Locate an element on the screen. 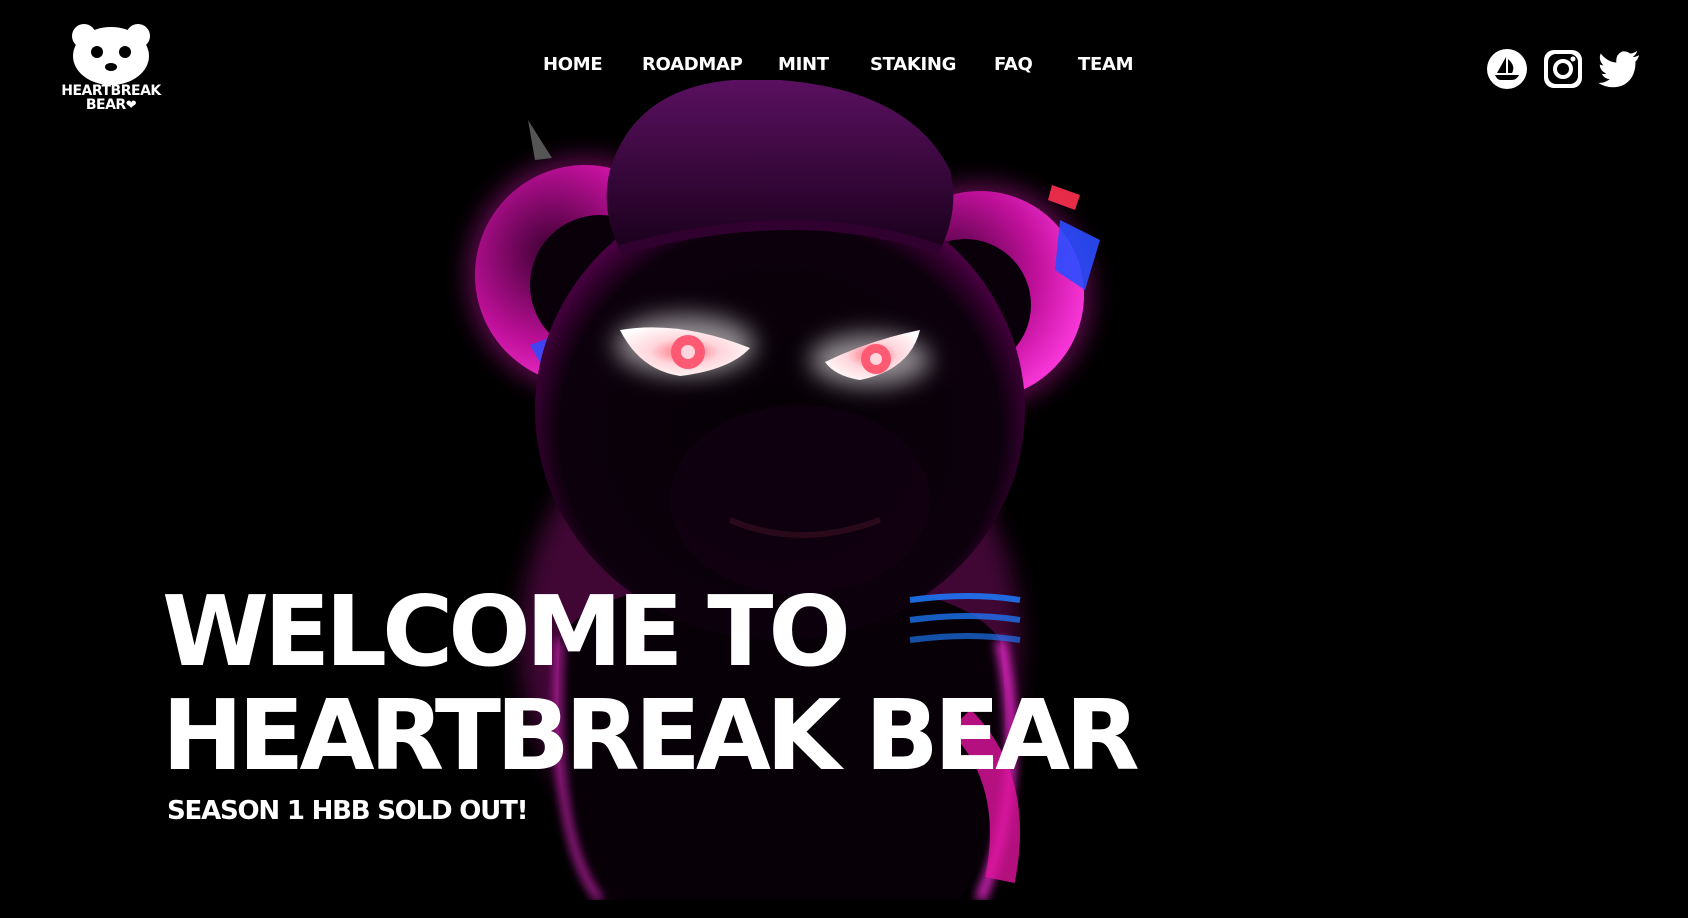 The image size is (1688, 918). social-links is located at coordinates (1563, 69).